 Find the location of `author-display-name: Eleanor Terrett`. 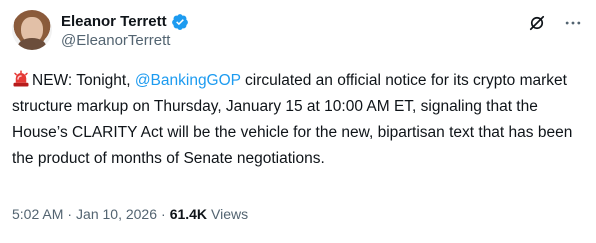

author-display-name: Eleanor Terrett is located at coordinates (114, 22).